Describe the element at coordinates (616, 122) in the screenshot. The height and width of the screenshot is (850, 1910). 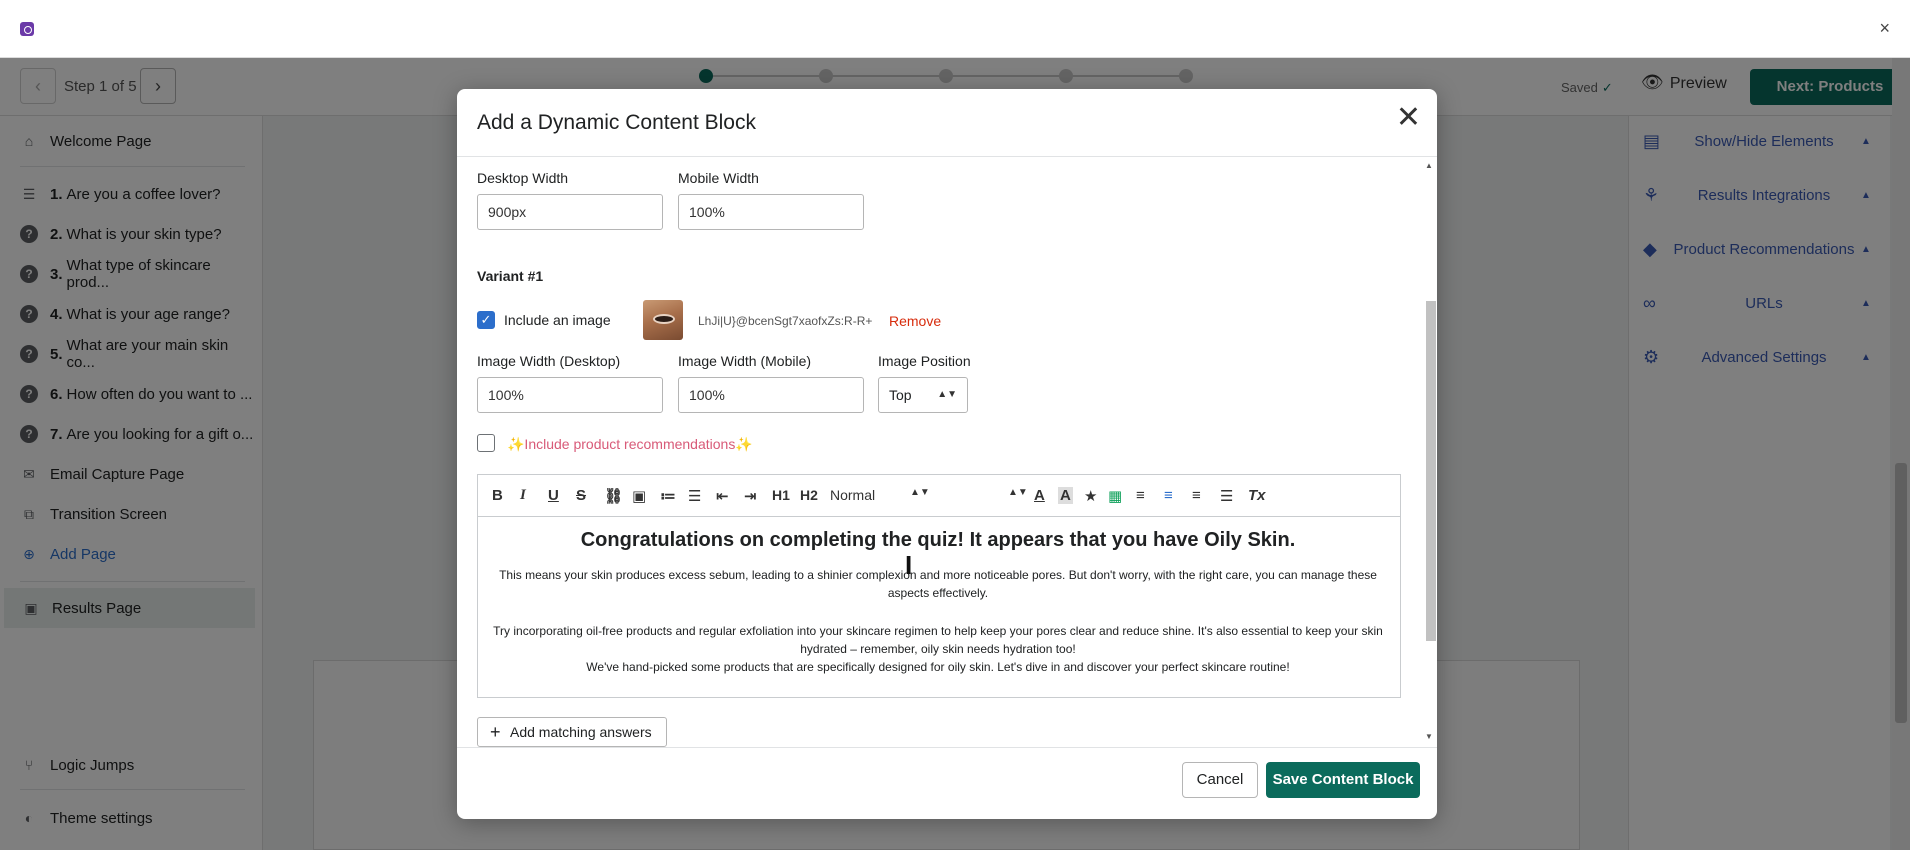
I see `modal-title: Add a Dynamic Content Block` at that location.